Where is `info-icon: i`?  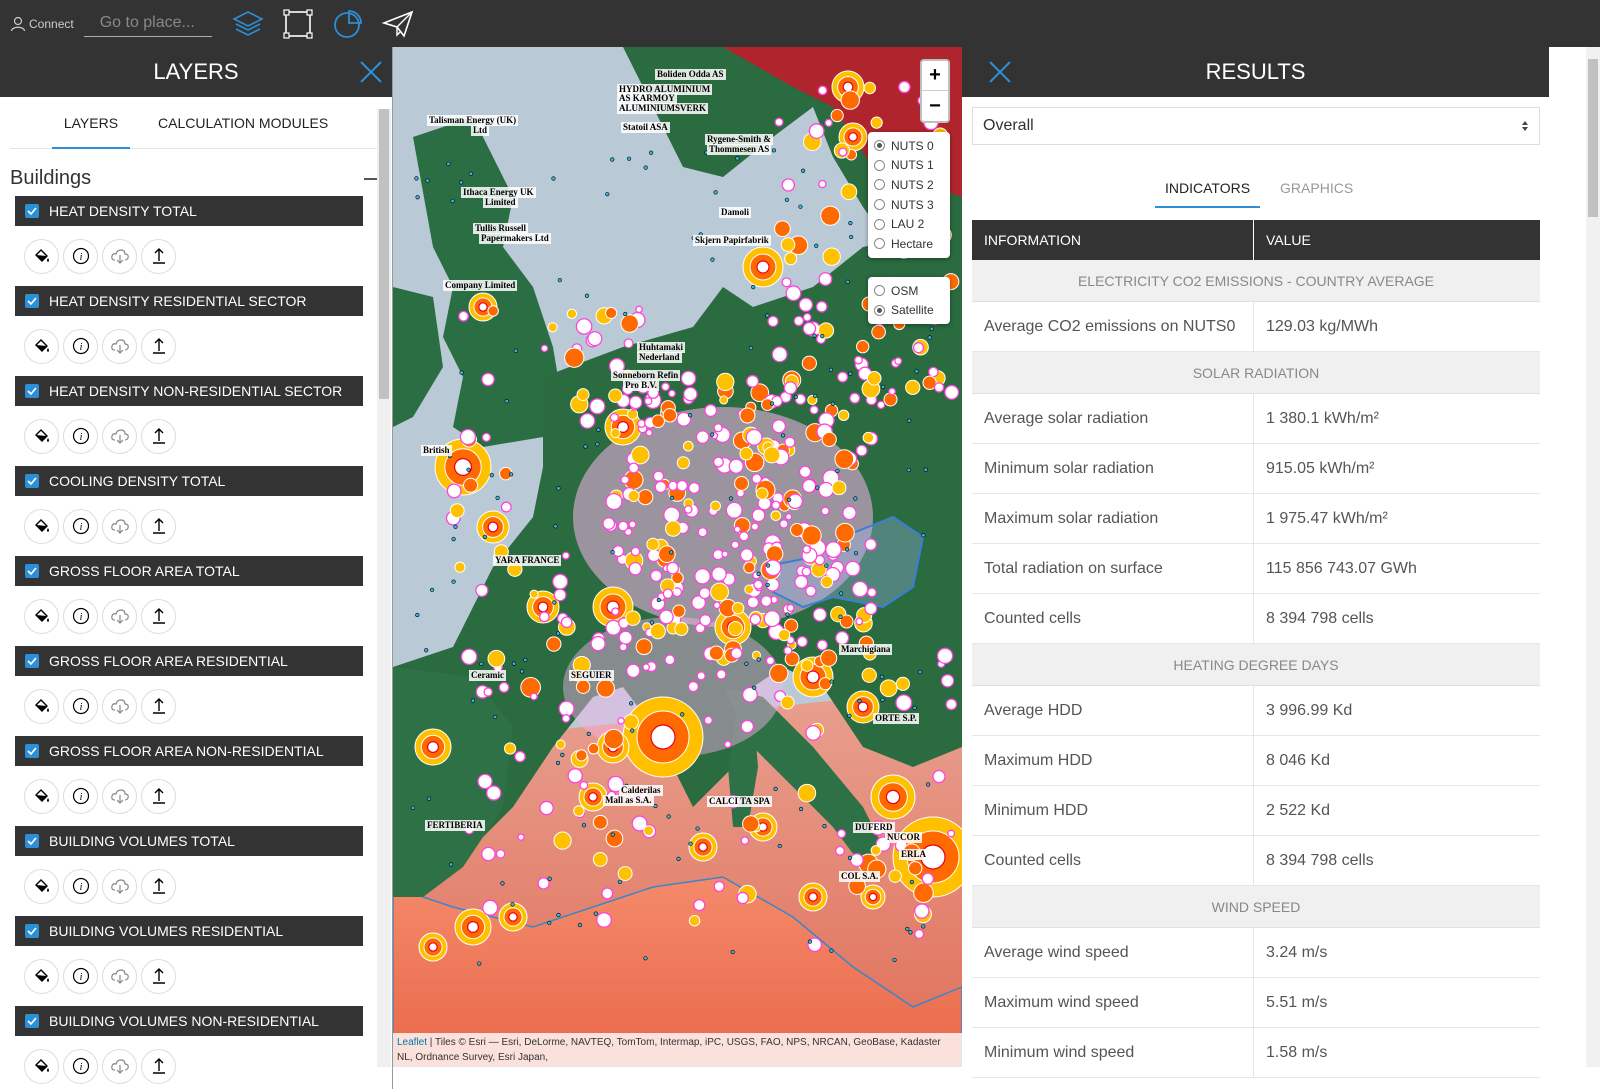
info-icon: i is located at coordinates (80, 436).